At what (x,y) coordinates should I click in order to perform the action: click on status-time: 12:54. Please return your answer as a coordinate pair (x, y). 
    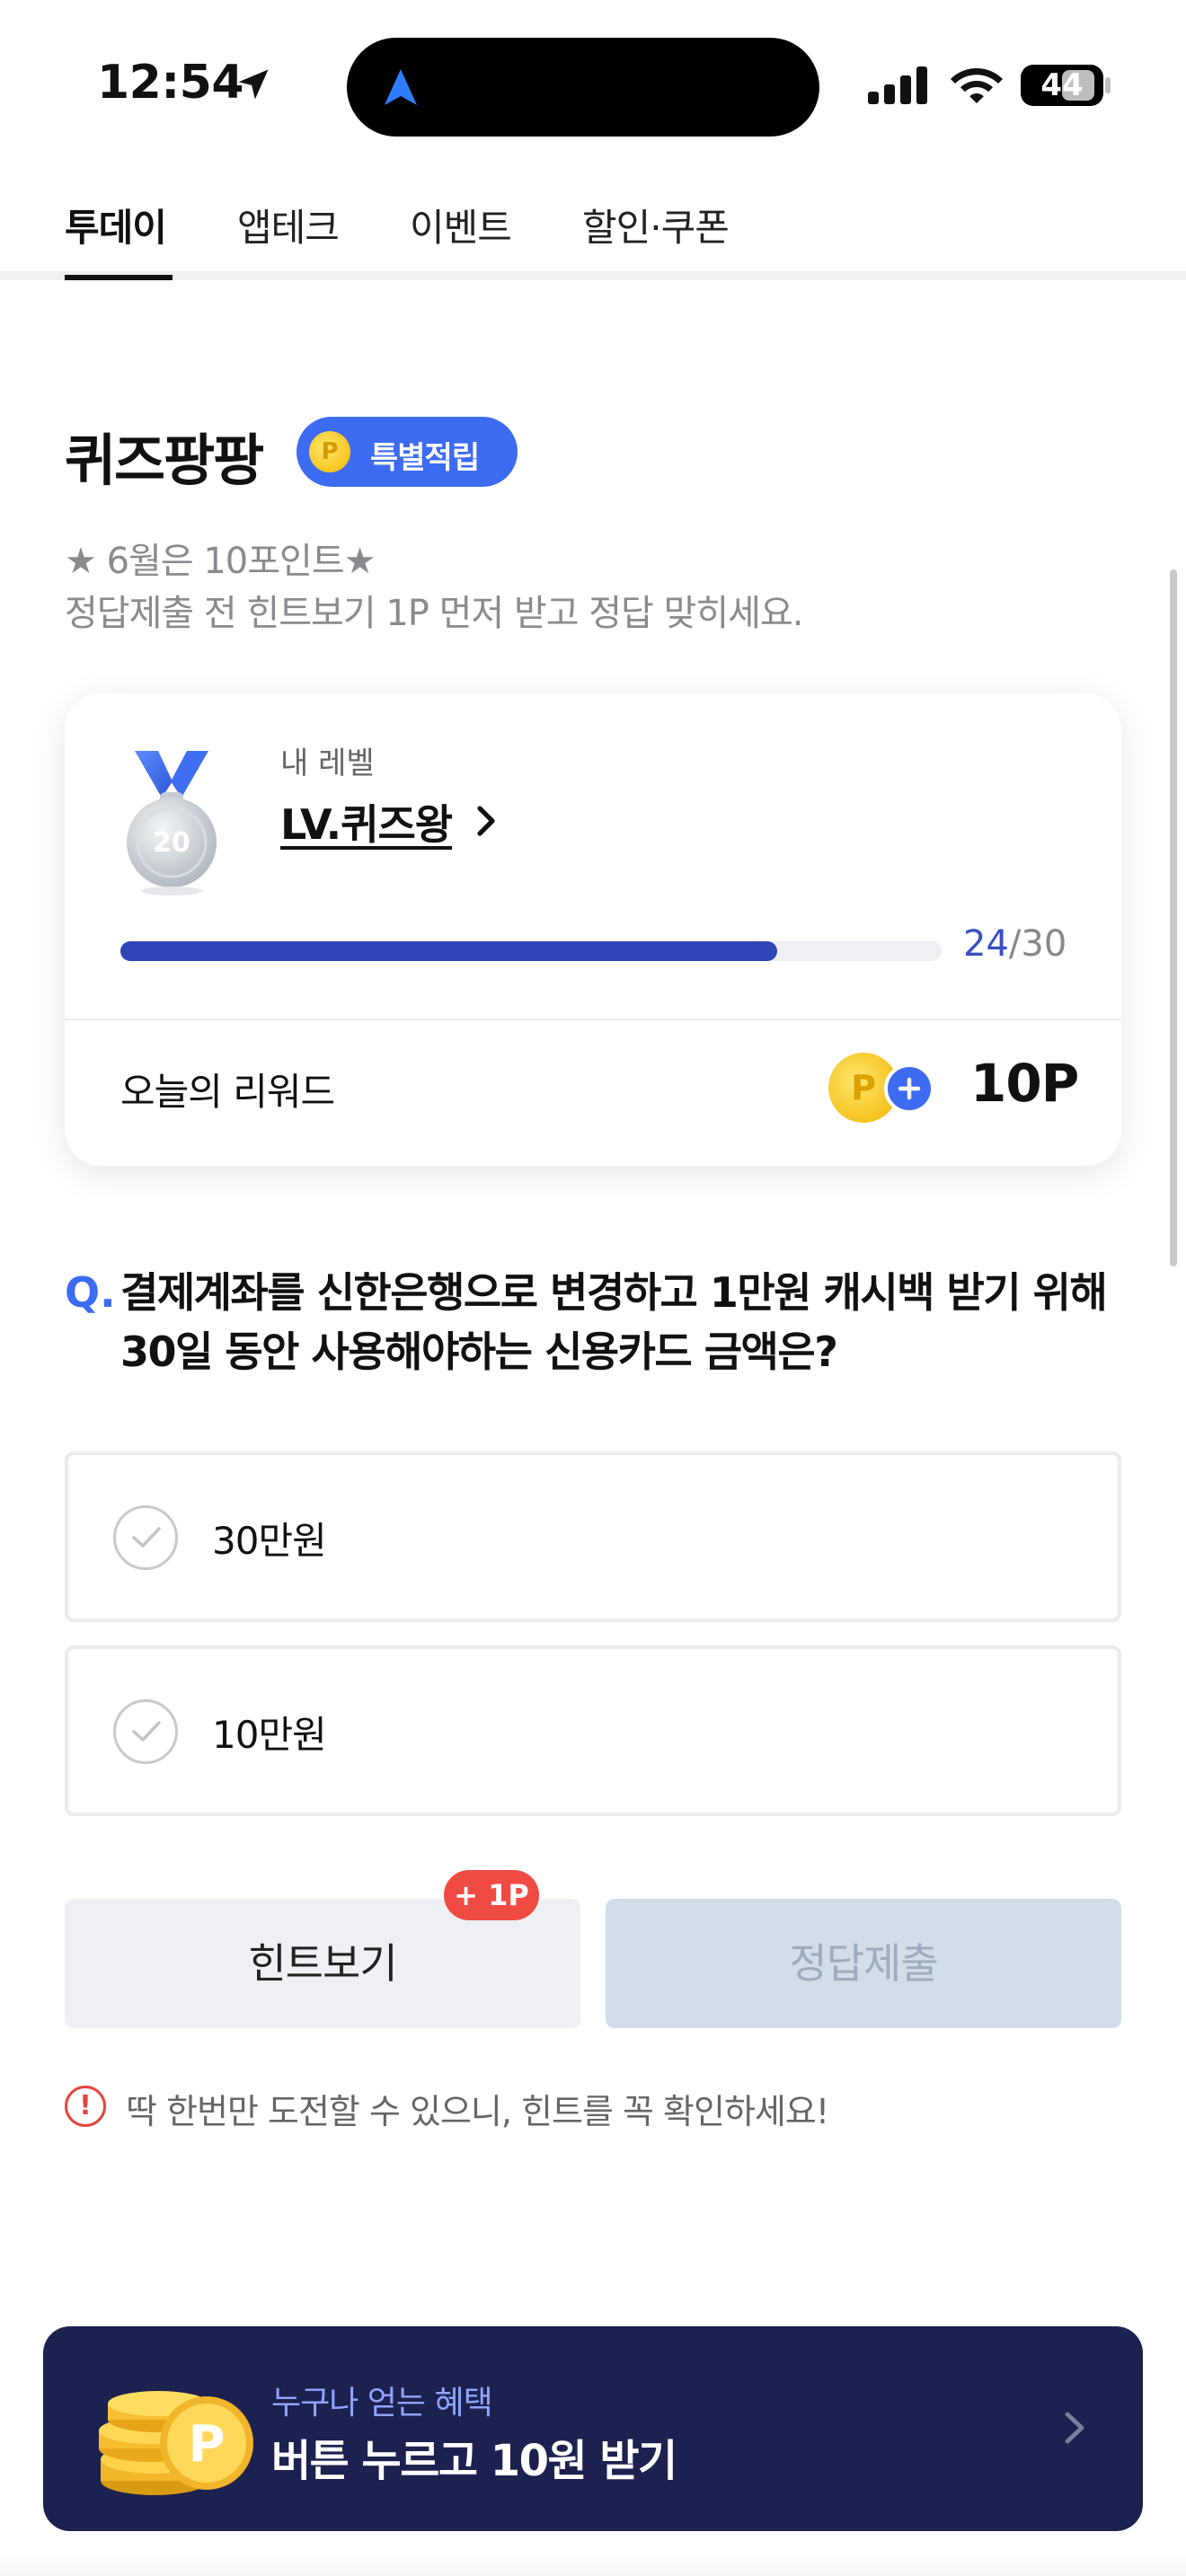
    Looking at the image, I should click on (170, 83).